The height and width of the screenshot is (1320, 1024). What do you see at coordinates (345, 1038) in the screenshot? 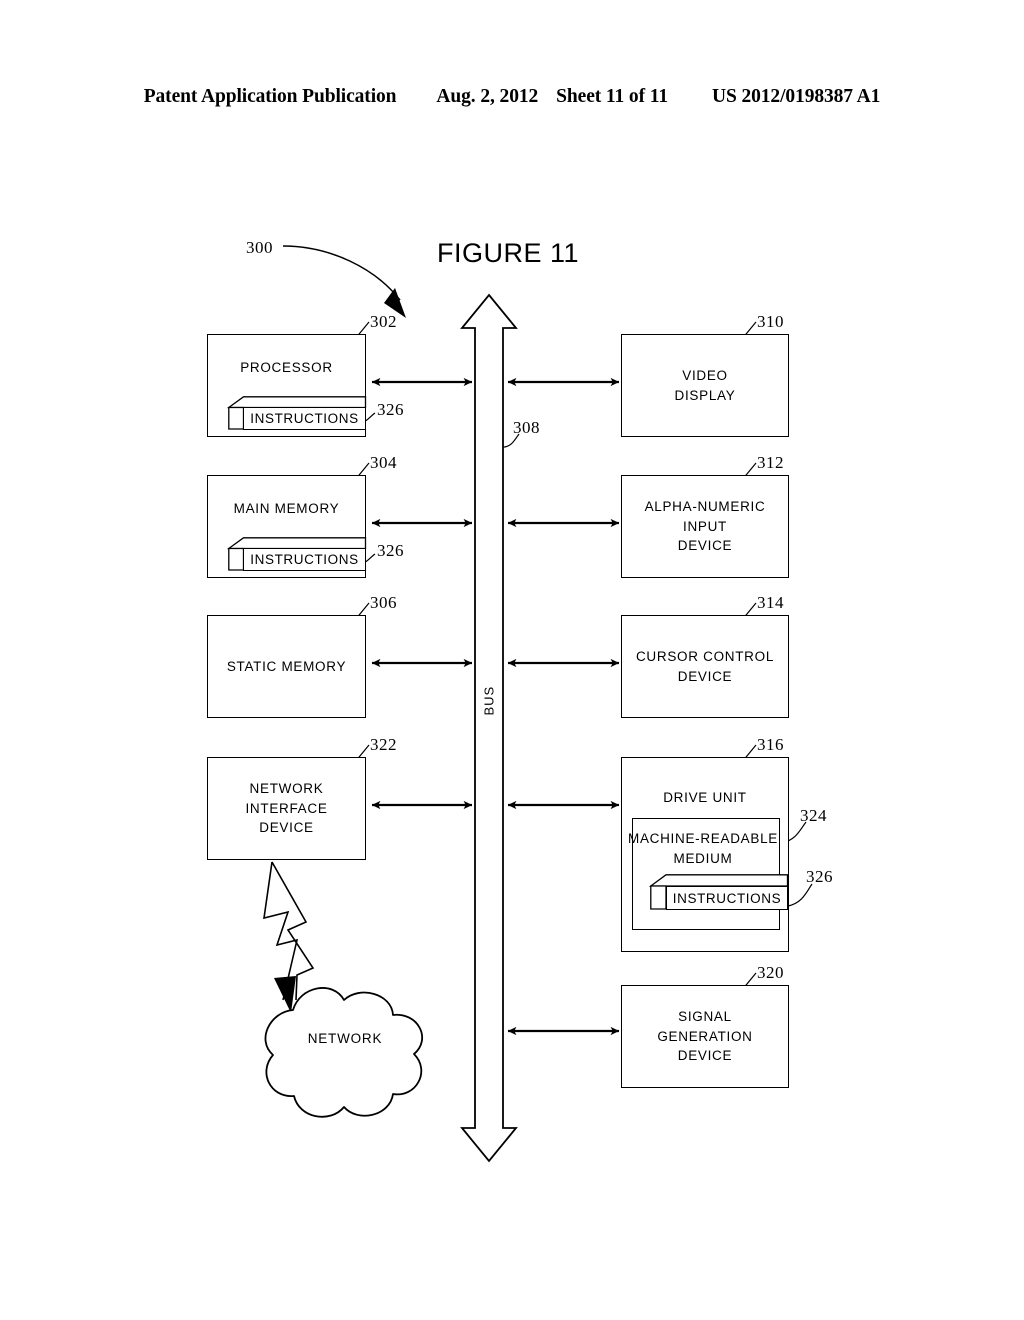
I see `network-cloud-label: NETWORK` at bounding box center [345, 1038].